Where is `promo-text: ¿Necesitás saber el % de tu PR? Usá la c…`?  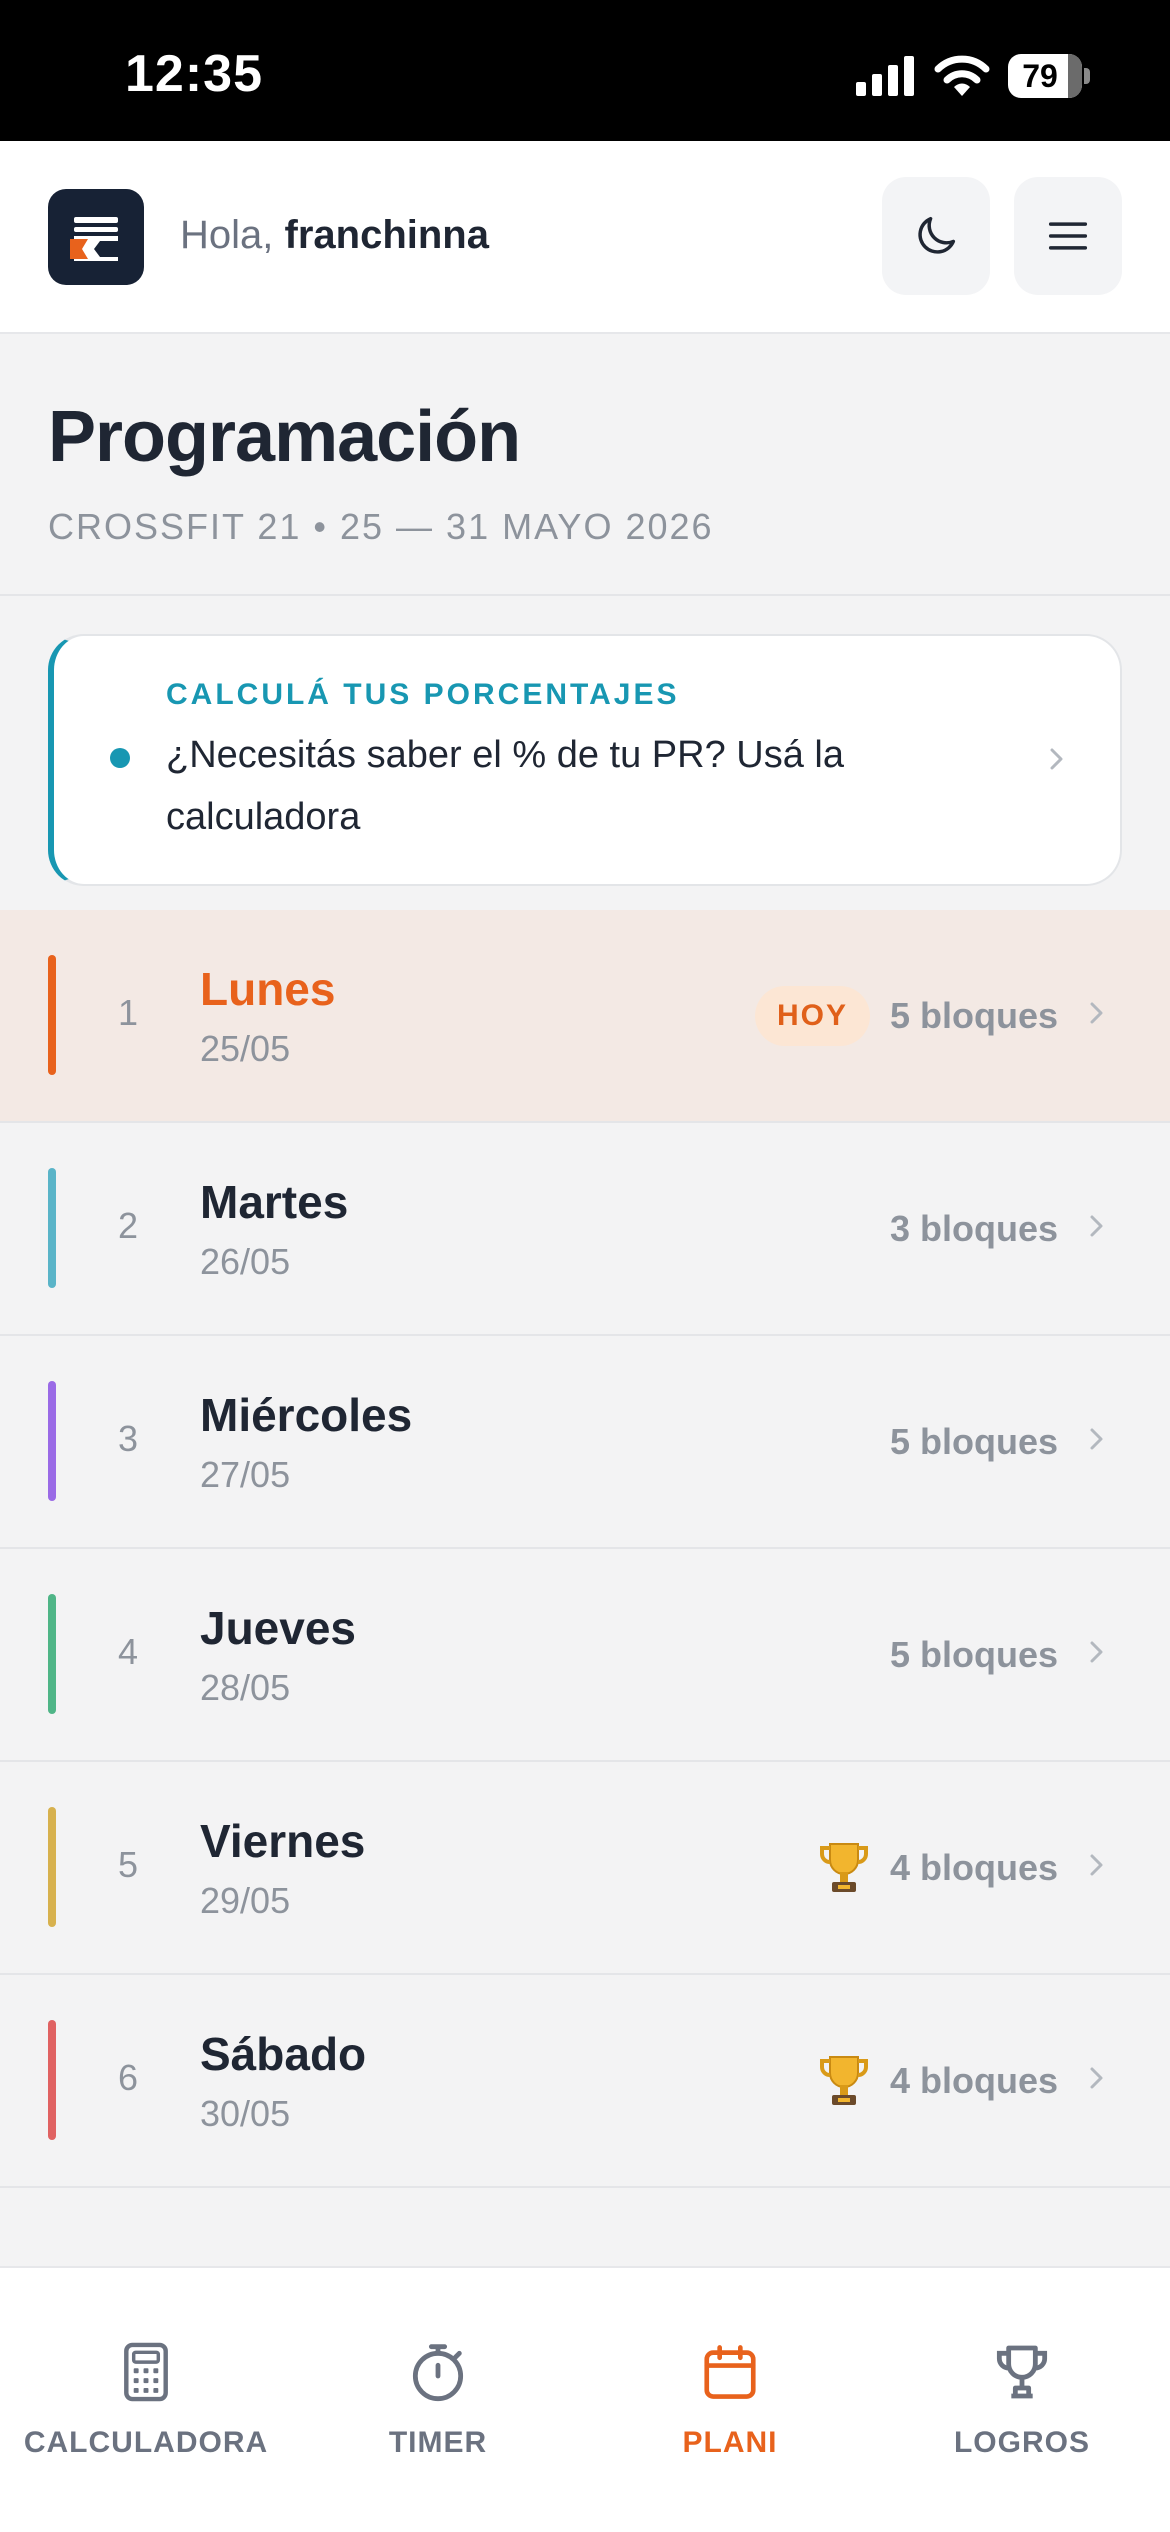
promo-text: ¿Necesitás saber el % de tu PR? Usá la c… is located at coordinates (505, 786).